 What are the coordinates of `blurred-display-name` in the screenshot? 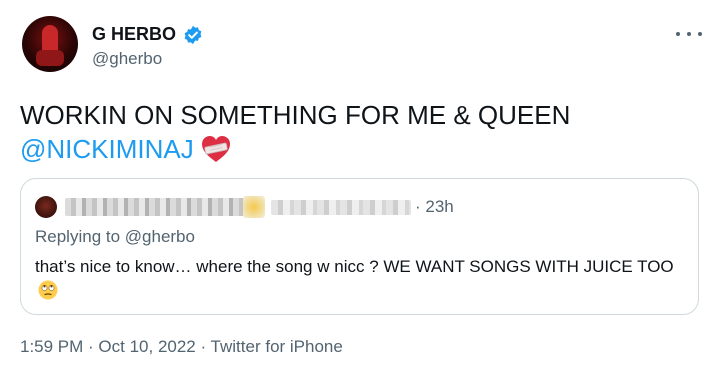 It's located at (155, 207).